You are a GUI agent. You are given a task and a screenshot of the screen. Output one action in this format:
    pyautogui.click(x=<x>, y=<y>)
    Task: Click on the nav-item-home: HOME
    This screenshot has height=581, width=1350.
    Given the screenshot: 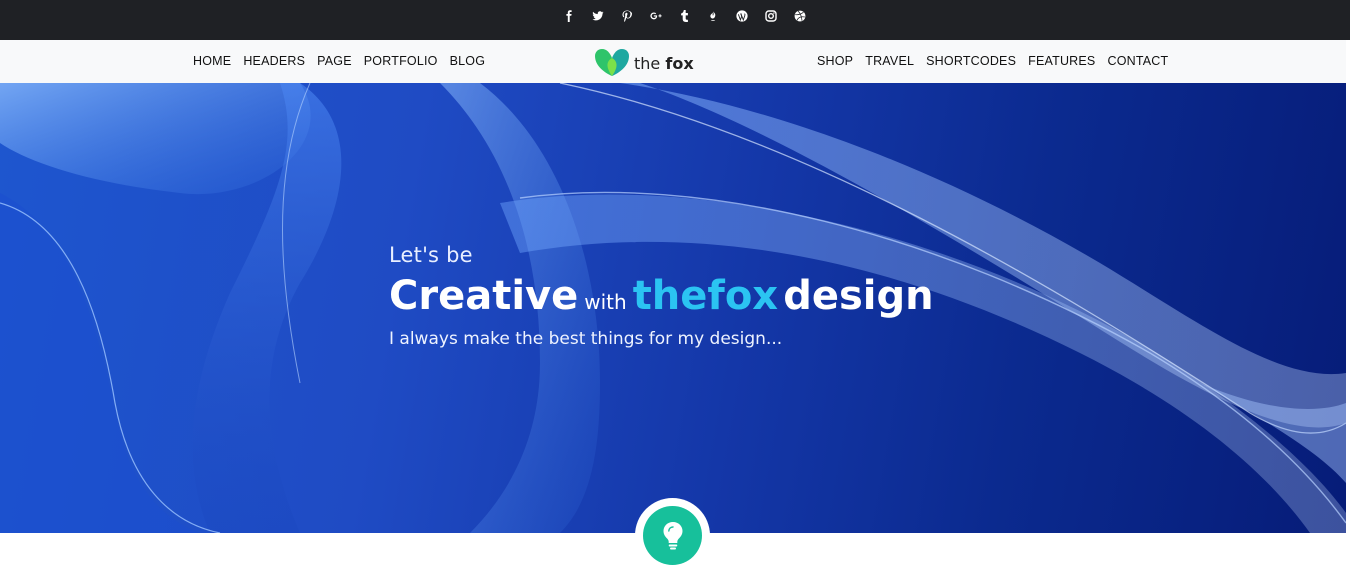 What is the action you would take?
    pyautogui.click(x=212, y=61)
    